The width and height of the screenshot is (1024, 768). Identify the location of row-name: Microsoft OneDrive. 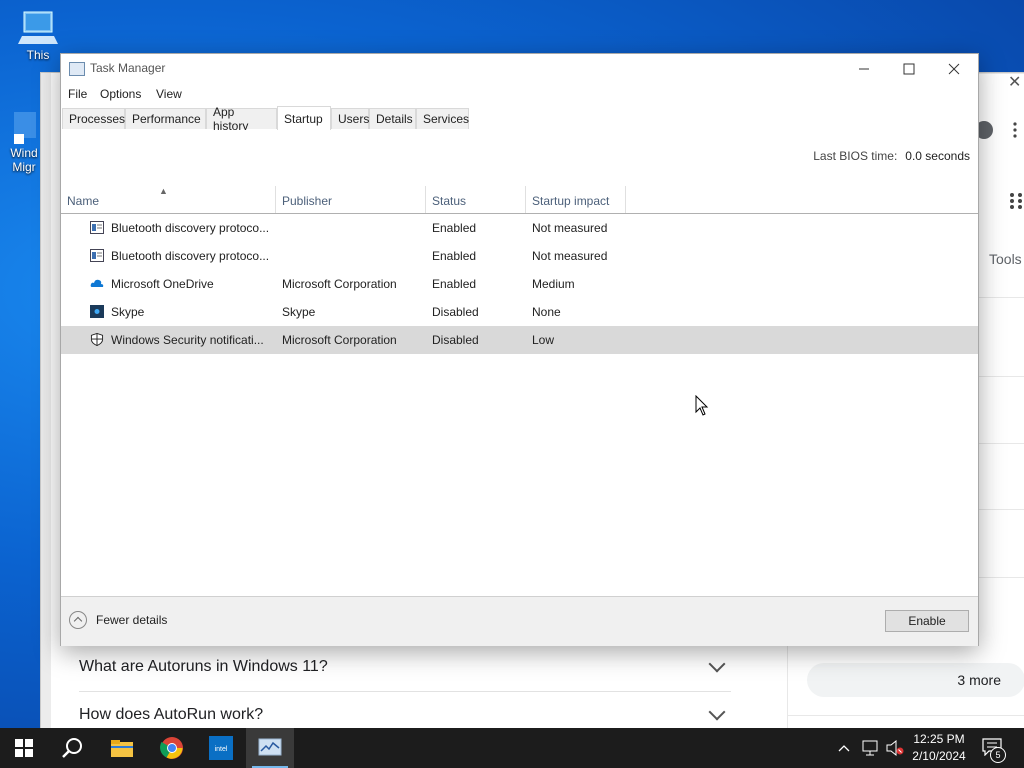
(162, 284).